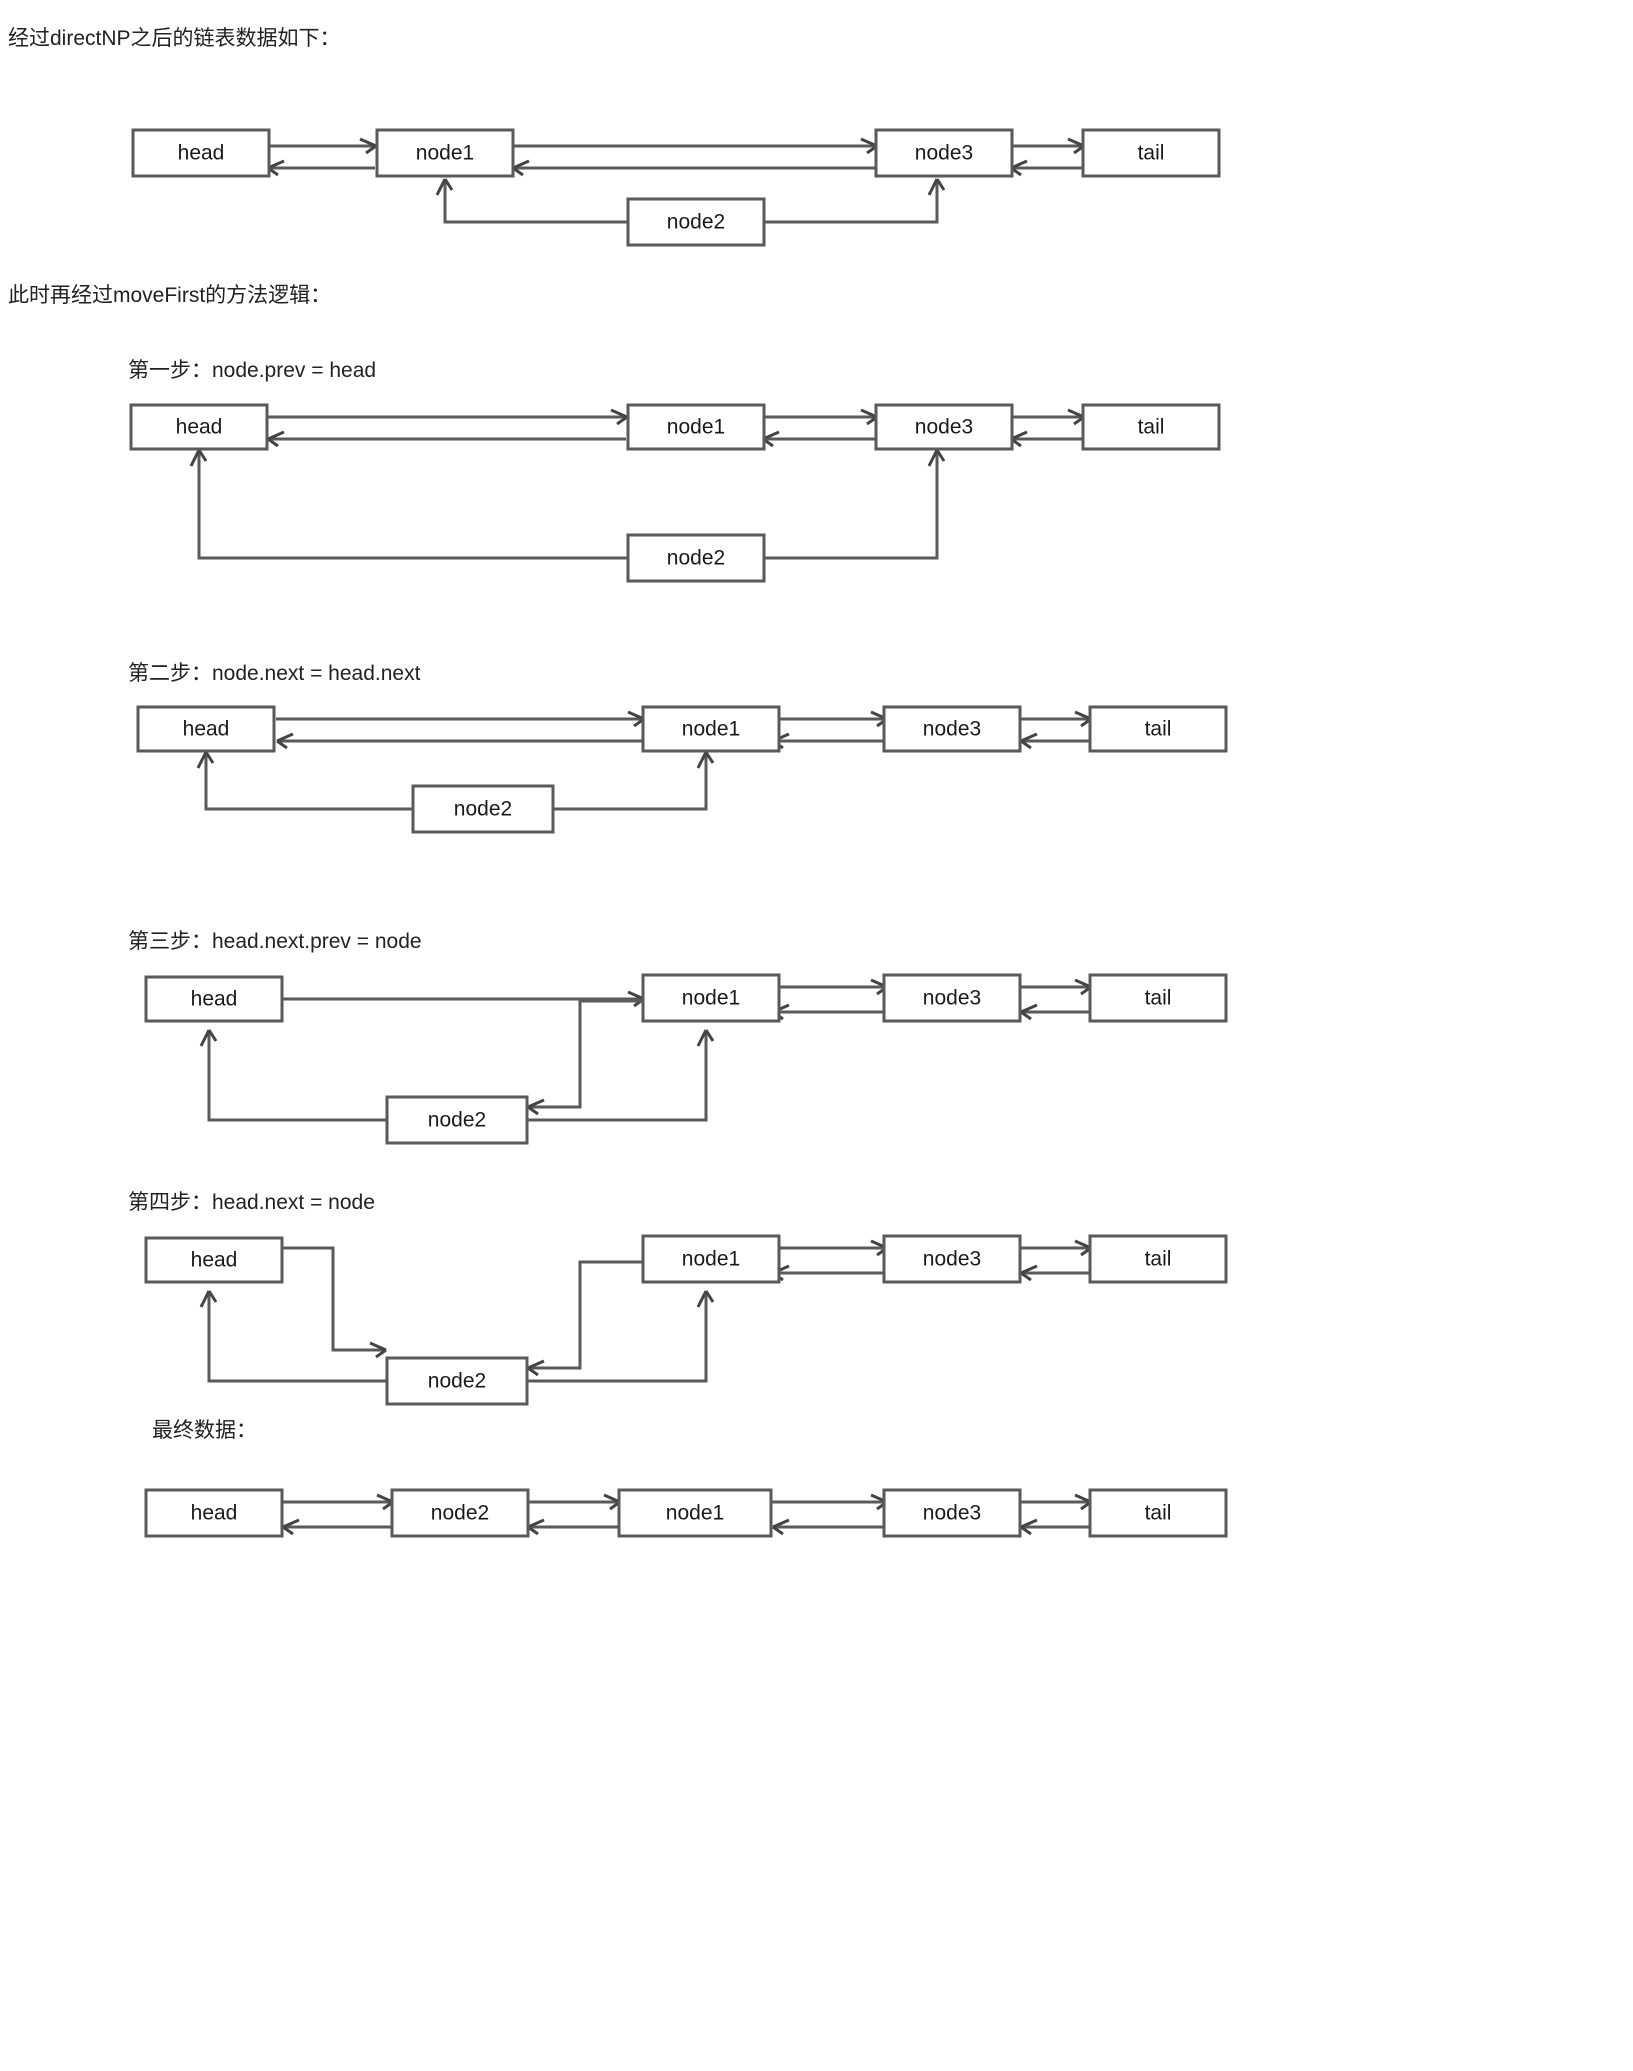 This screenshot has width=1633, height=2071. I want to click on final-label: 最终数据：, so click(204, 1430).